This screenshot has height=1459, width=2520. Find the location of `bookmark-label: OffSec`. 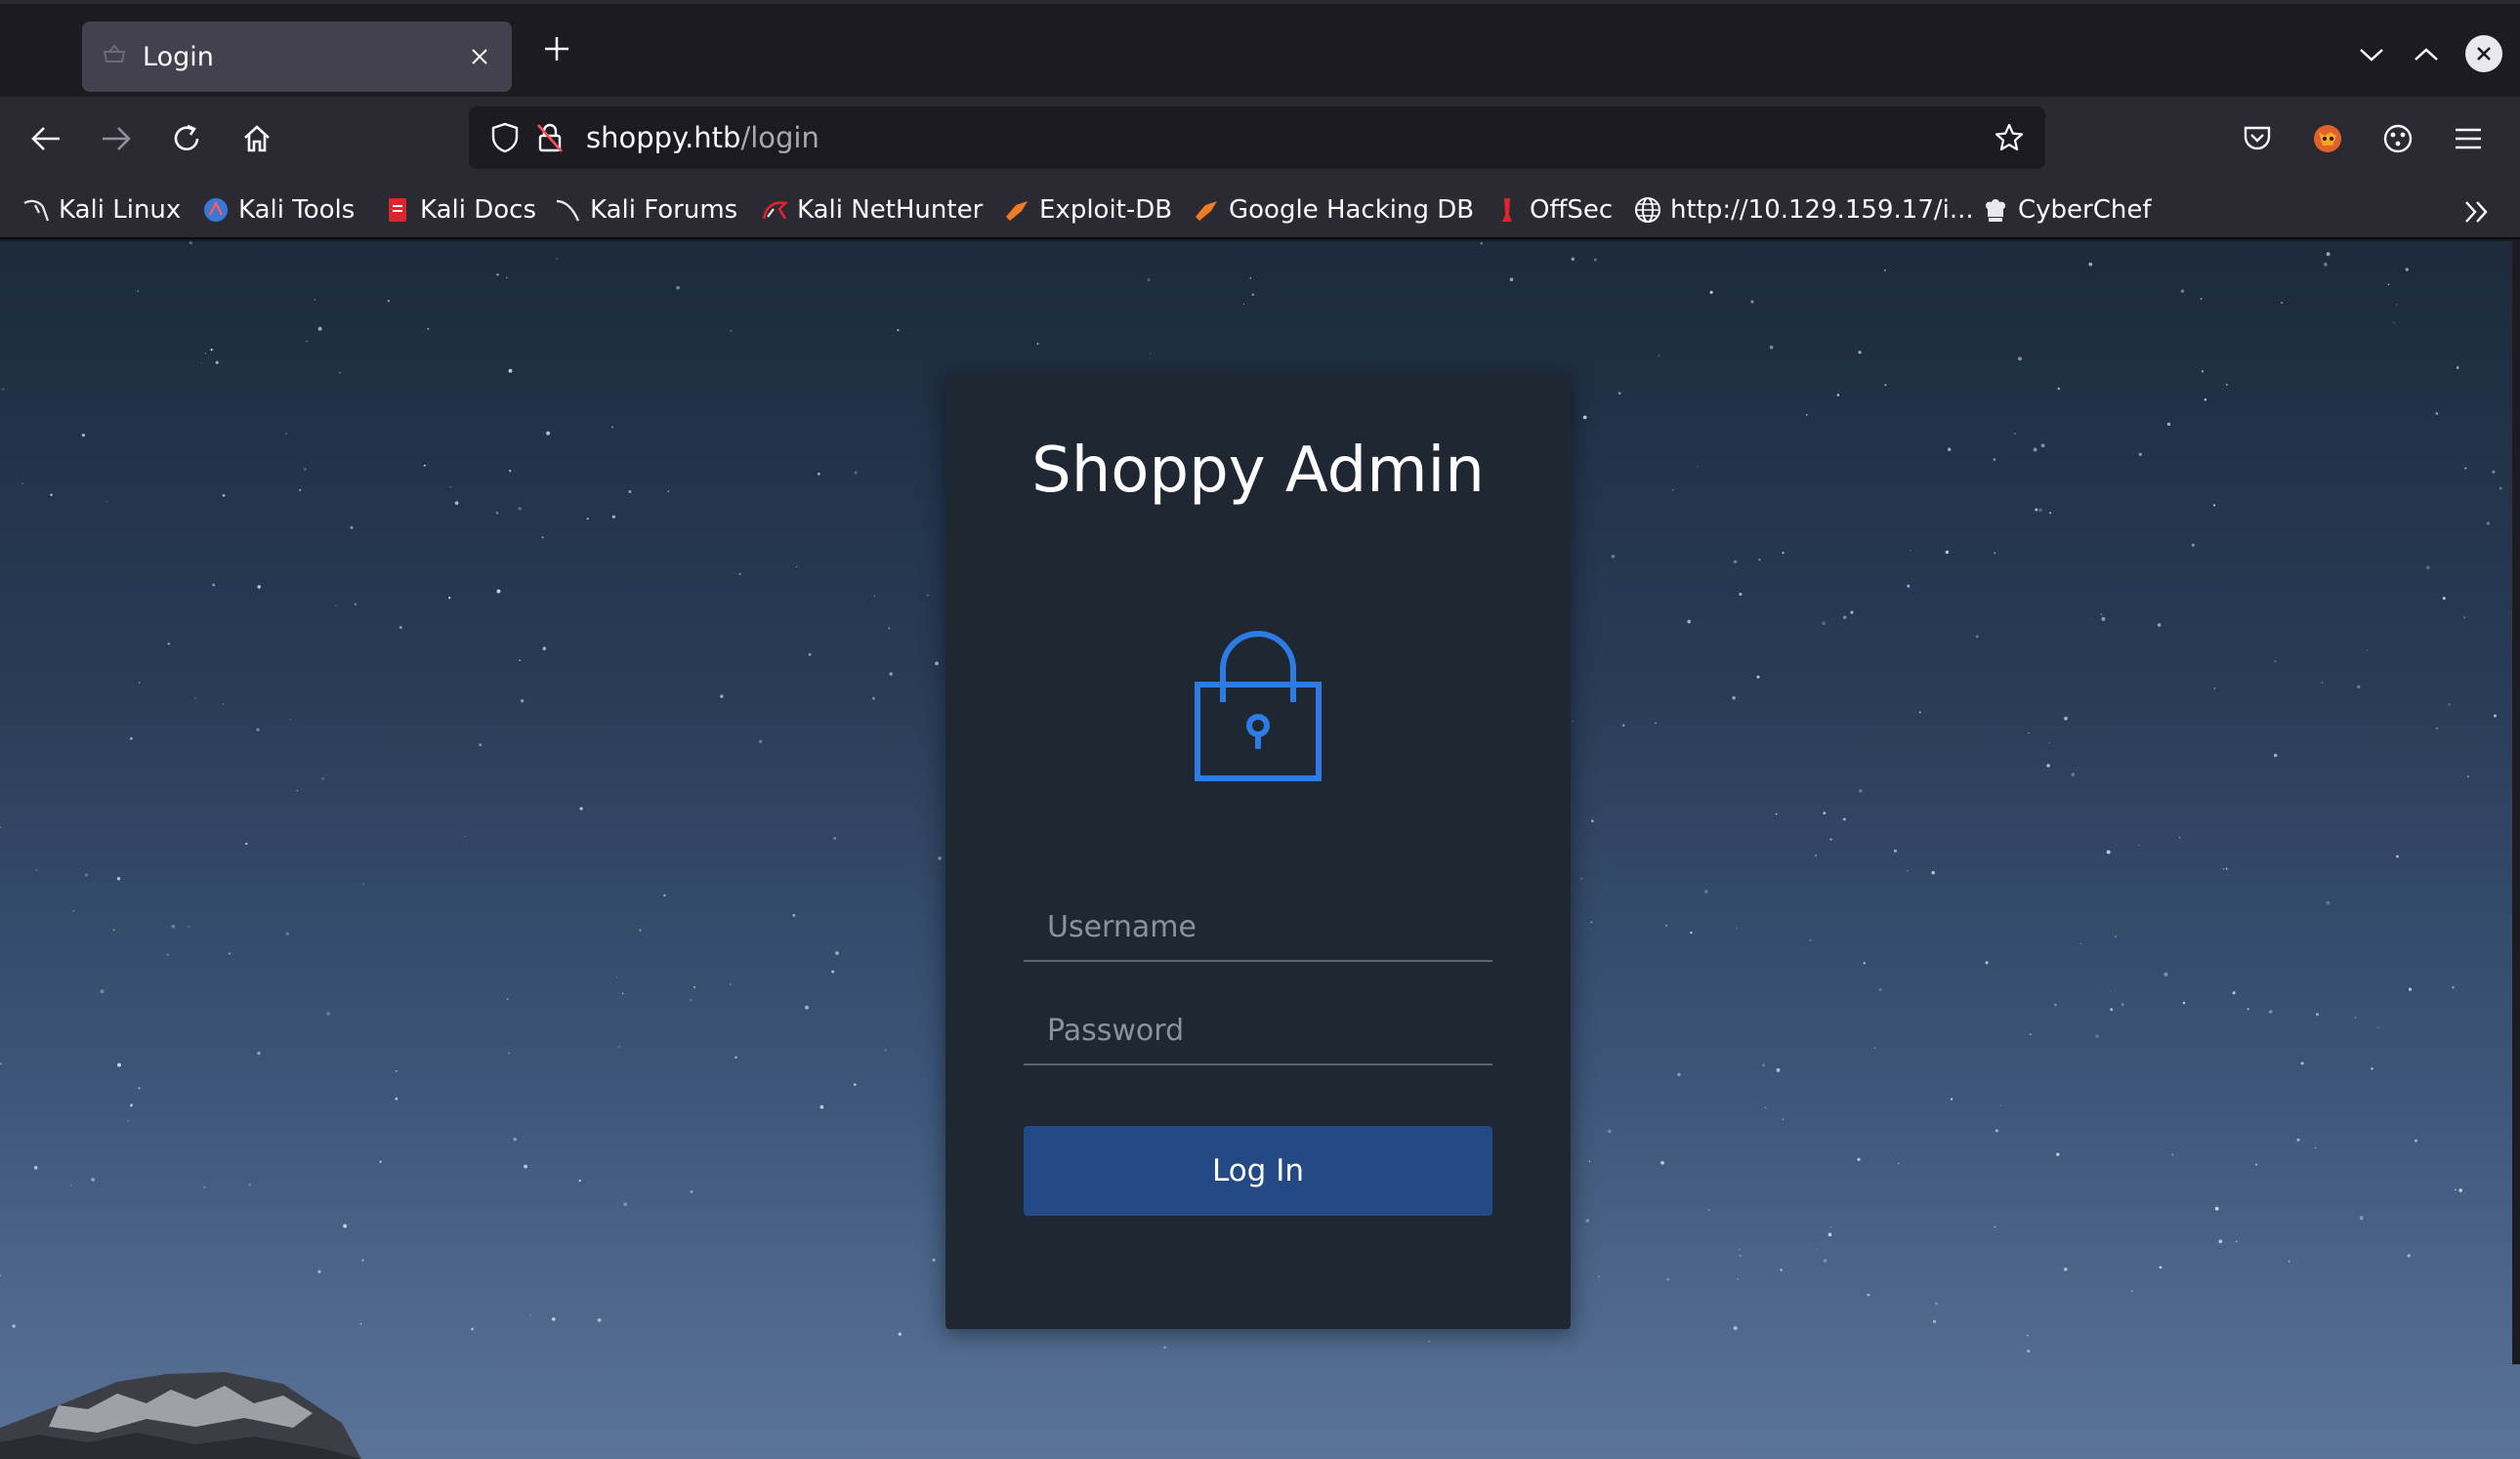

bookmark-label: OffSec is located at coordinates (1572, 210).